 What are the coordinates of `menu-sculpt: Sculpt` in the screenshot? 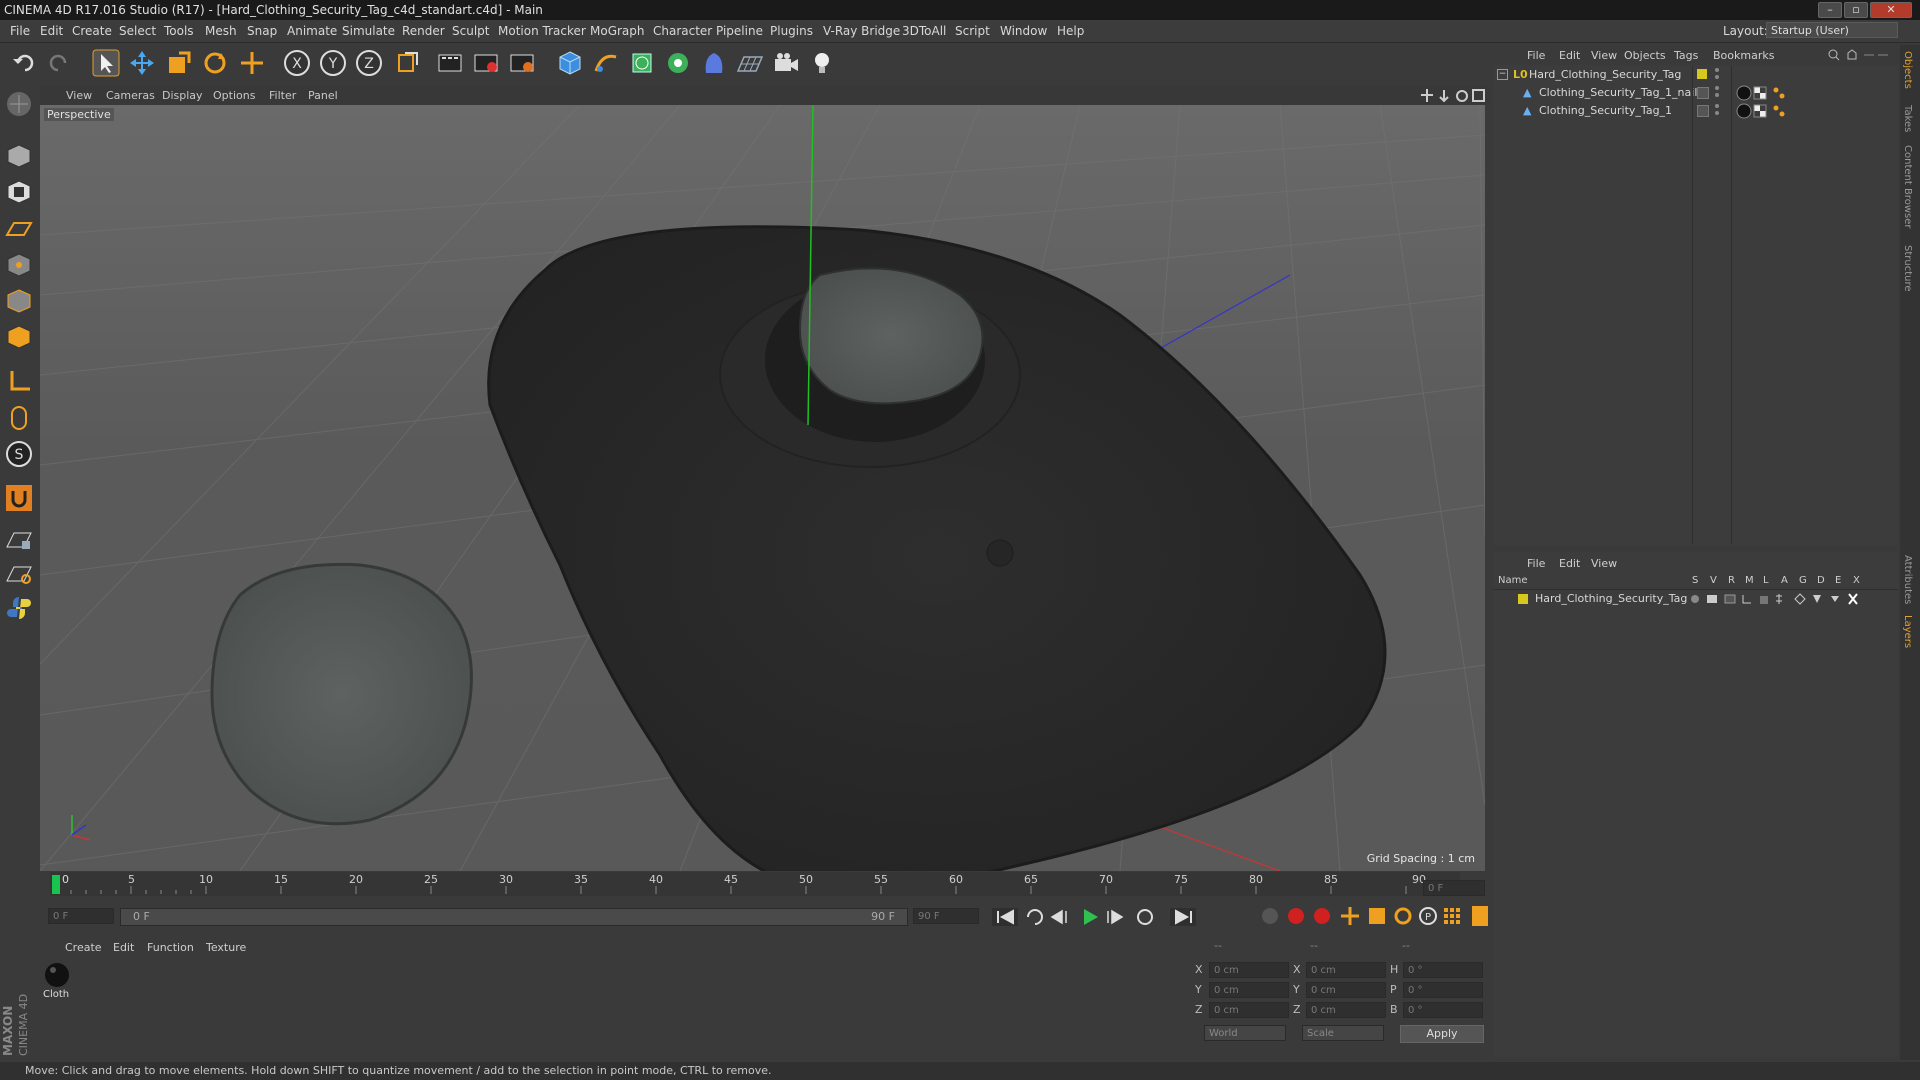 It's located at (470, 31).